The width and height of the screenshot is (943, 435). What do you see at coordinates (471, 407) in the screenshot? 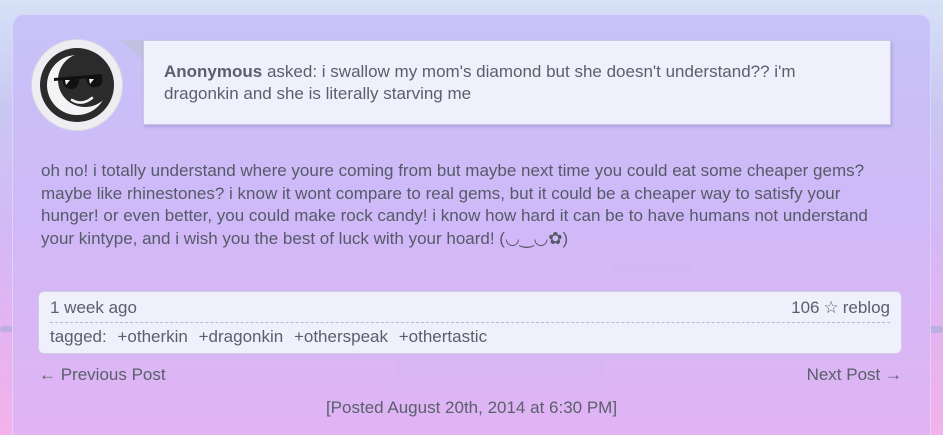
I see `posted-date: [Posted August 20th, 2014 at 6:30 PM]` at bounding box center [471, 407].